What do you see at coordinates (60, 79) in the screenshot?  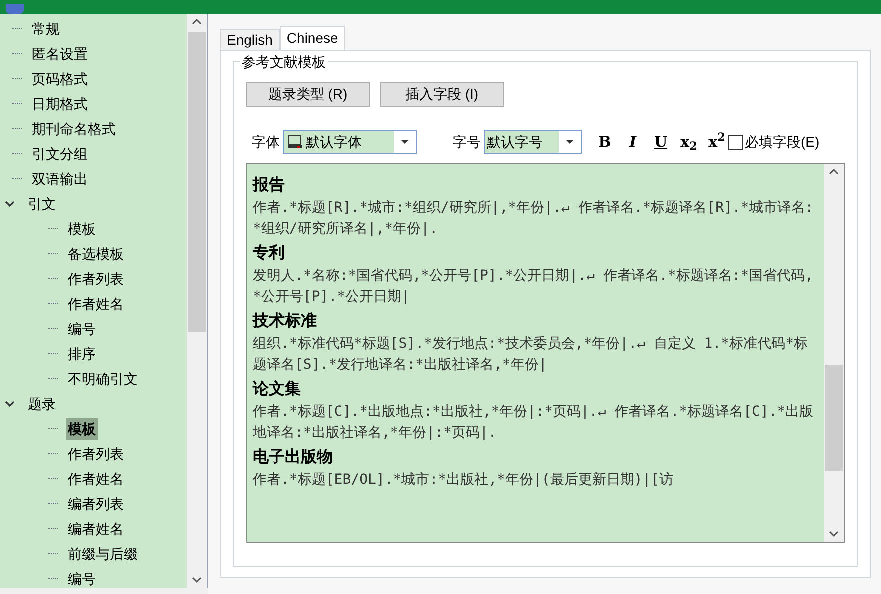 I see `tree-item: 页码格式` at bounding box center [60, 79].